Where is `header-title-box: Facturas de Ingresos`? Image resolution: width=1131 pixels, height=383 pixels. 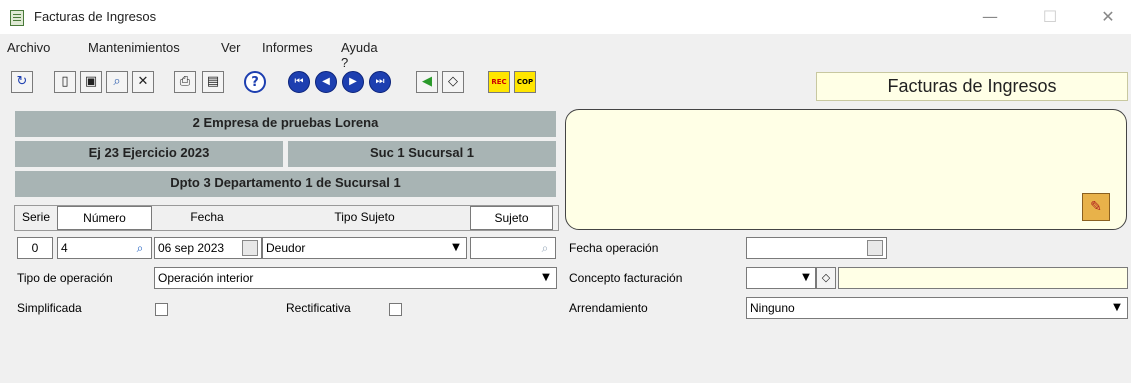 header-title-box: Facturas de Ingresos is located at coordinates (972, 86).